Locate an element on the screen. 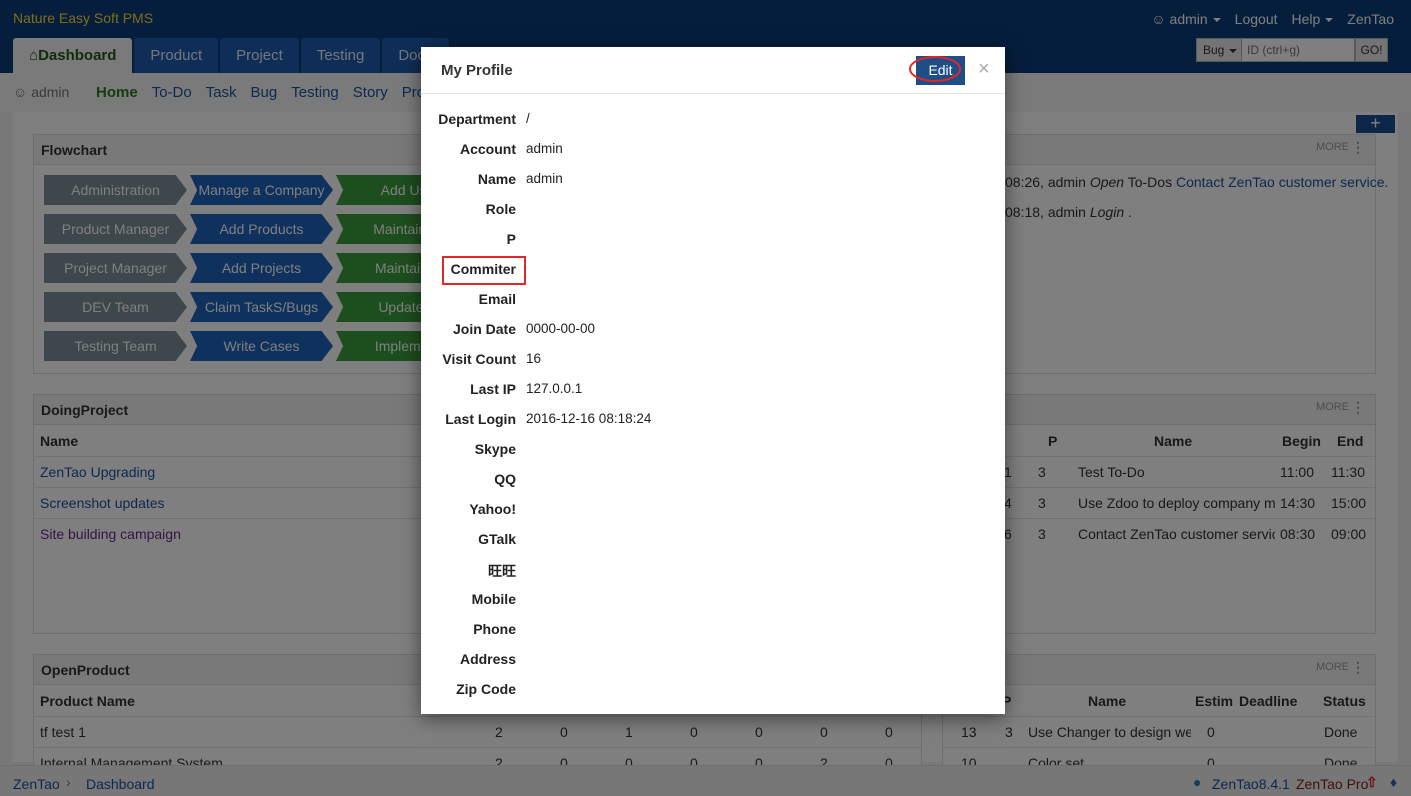 The width and height of the screenshot is (1411, 796). profile-field: Mobile is located at coordinates (713, 601).